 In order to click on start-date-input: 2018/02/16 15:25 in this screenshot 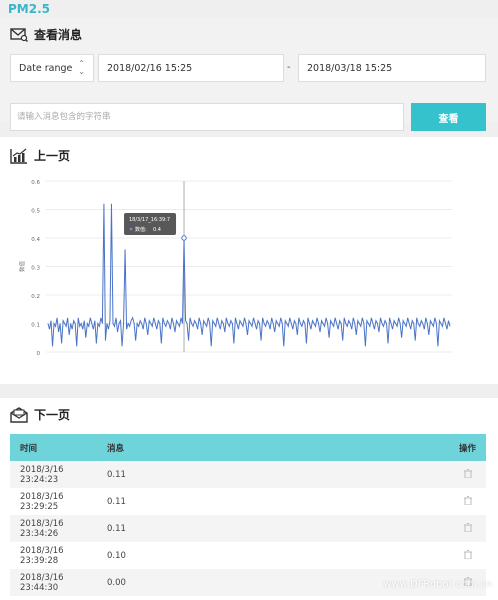, I will do `click(191, 68)`.